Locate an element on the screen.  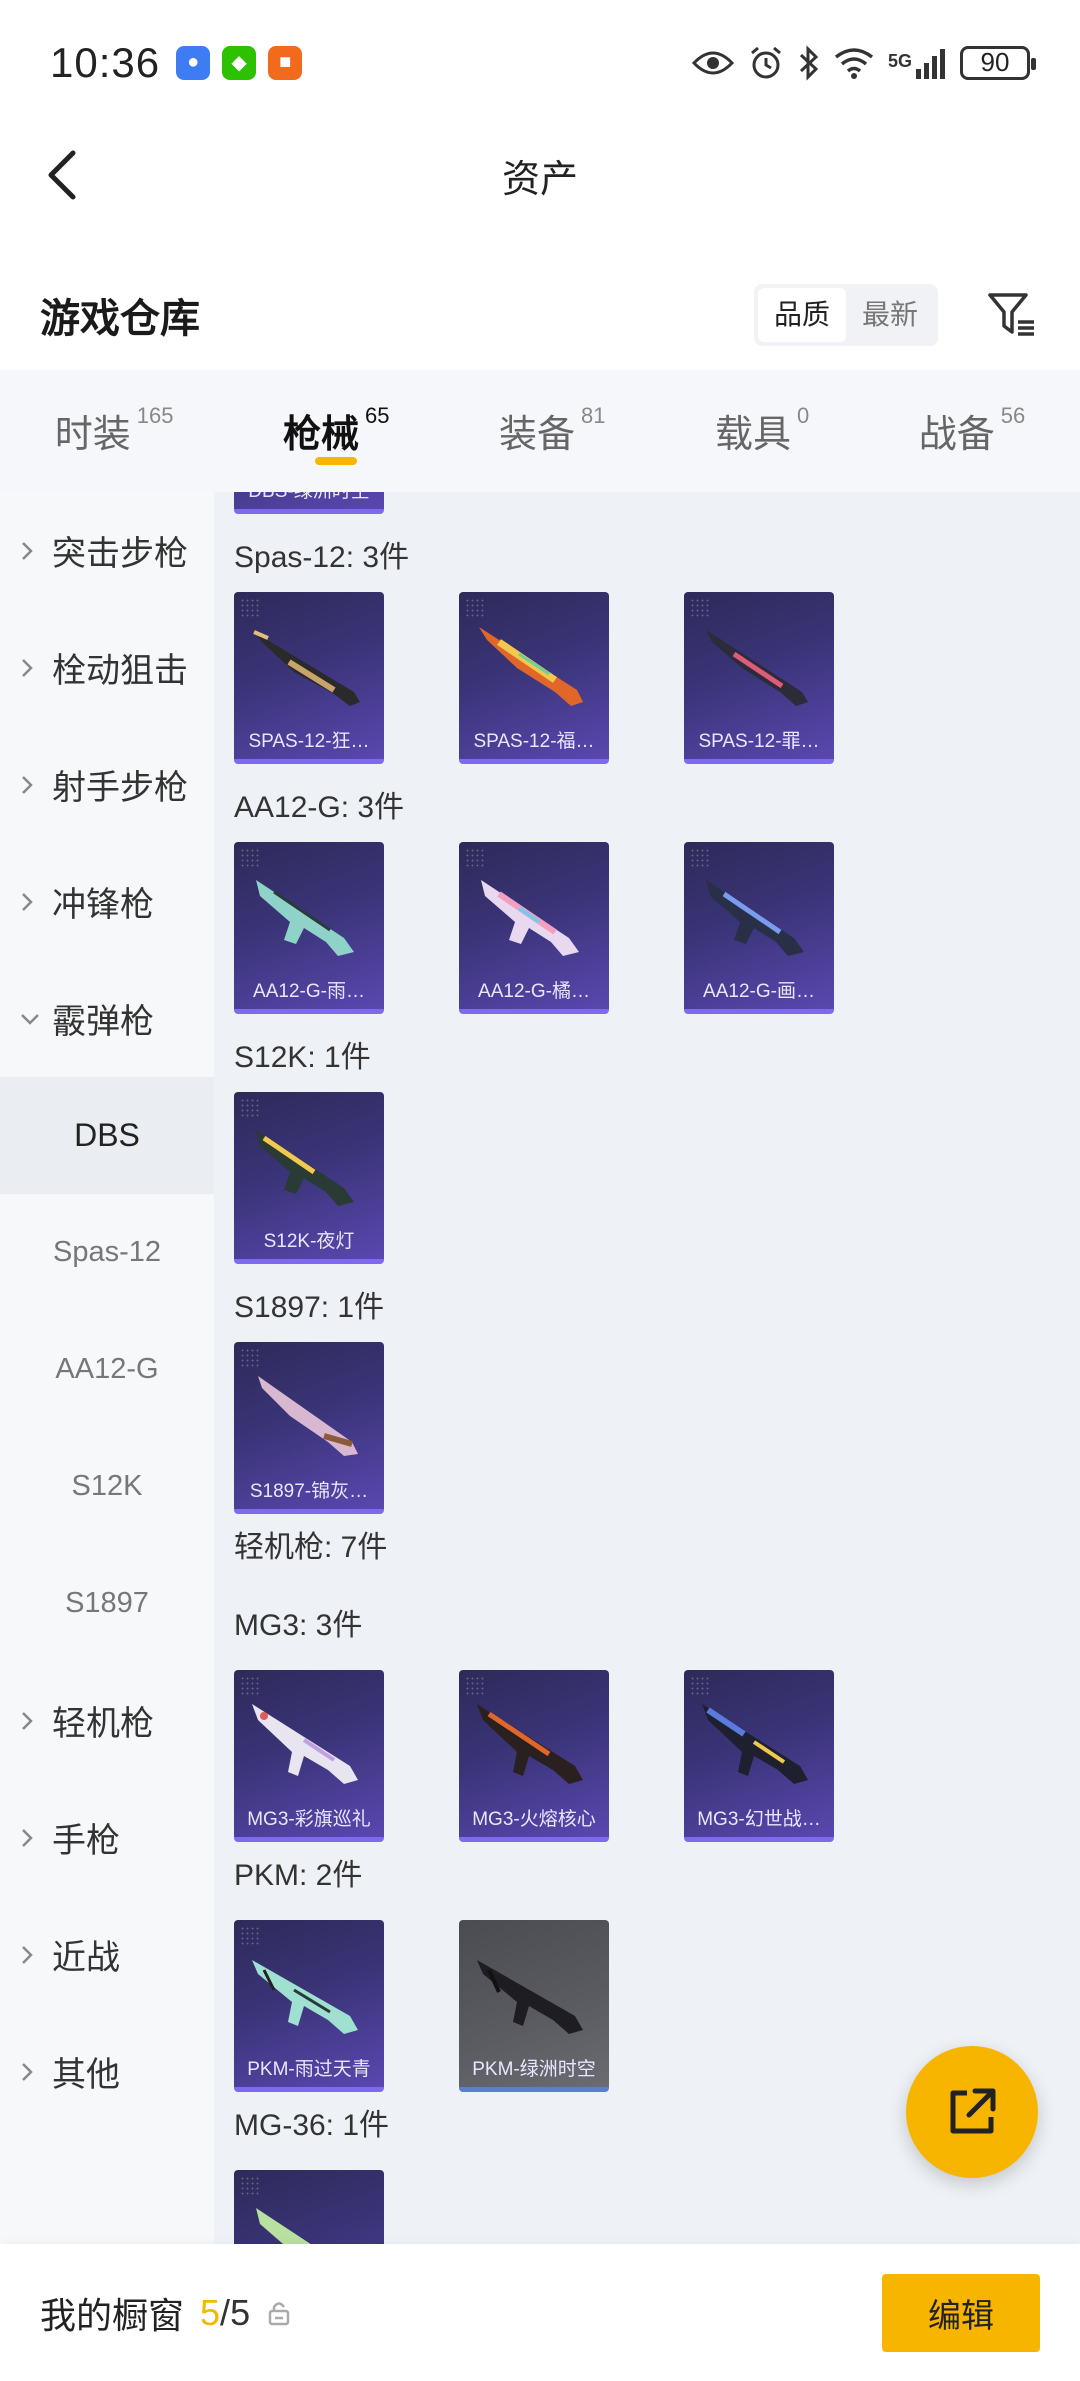
warehouse-title: 游戏仓库 is located at coordinates (120, 319).